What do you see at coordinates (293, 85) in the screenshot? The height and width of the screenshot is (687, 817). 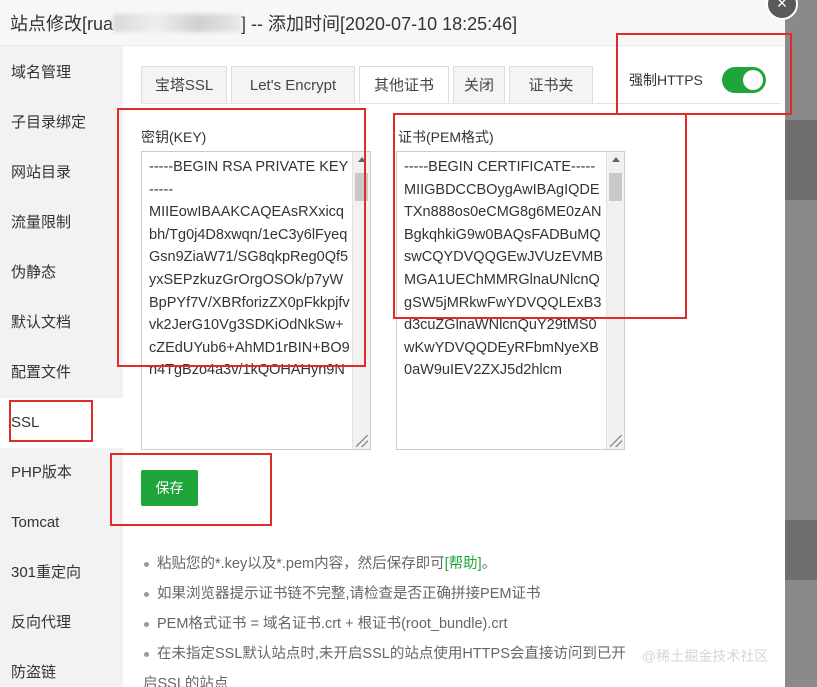 I see `tab-lets-encrypt: Let's Encrypt` at bounding box center [293, 85].